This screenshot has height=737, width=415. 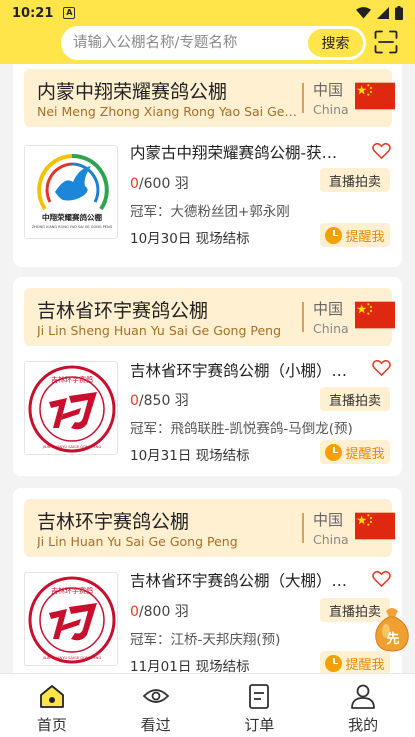 I want to click on nav-label: 我的, so click(x=363, y=725).